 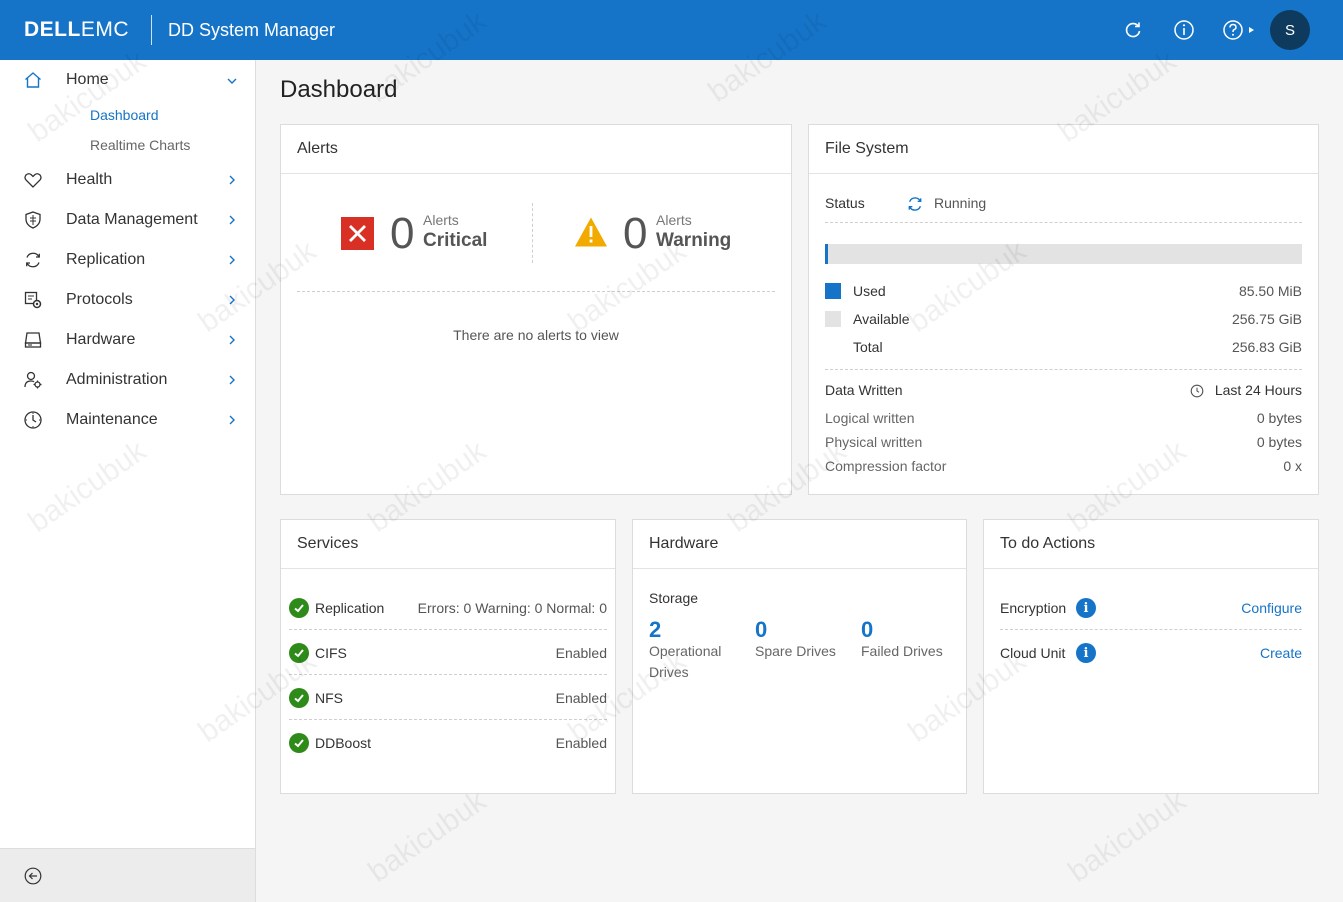 I want to click on help-menu-icon, so click(x=1240, y=30).